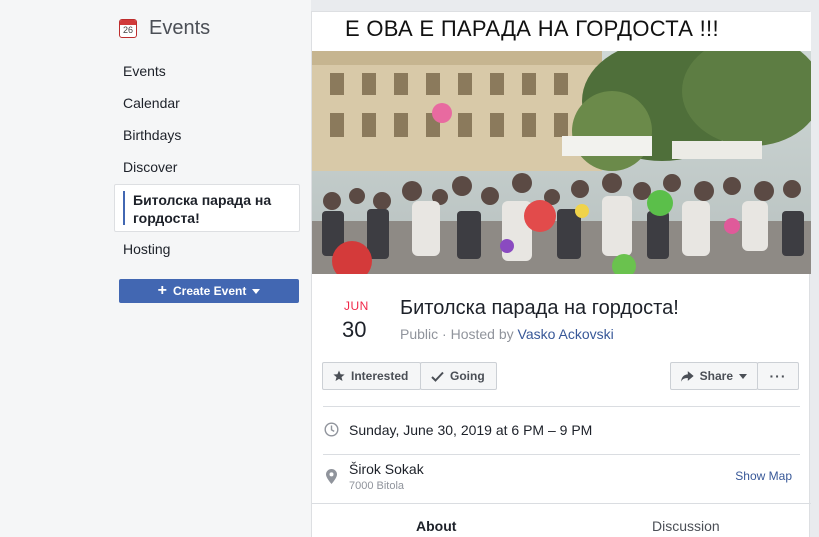  Describe the element at coordinates (202, 209) in the screenshot. I see `selected-event-label: Битолска парада на гордоста!` at that location.